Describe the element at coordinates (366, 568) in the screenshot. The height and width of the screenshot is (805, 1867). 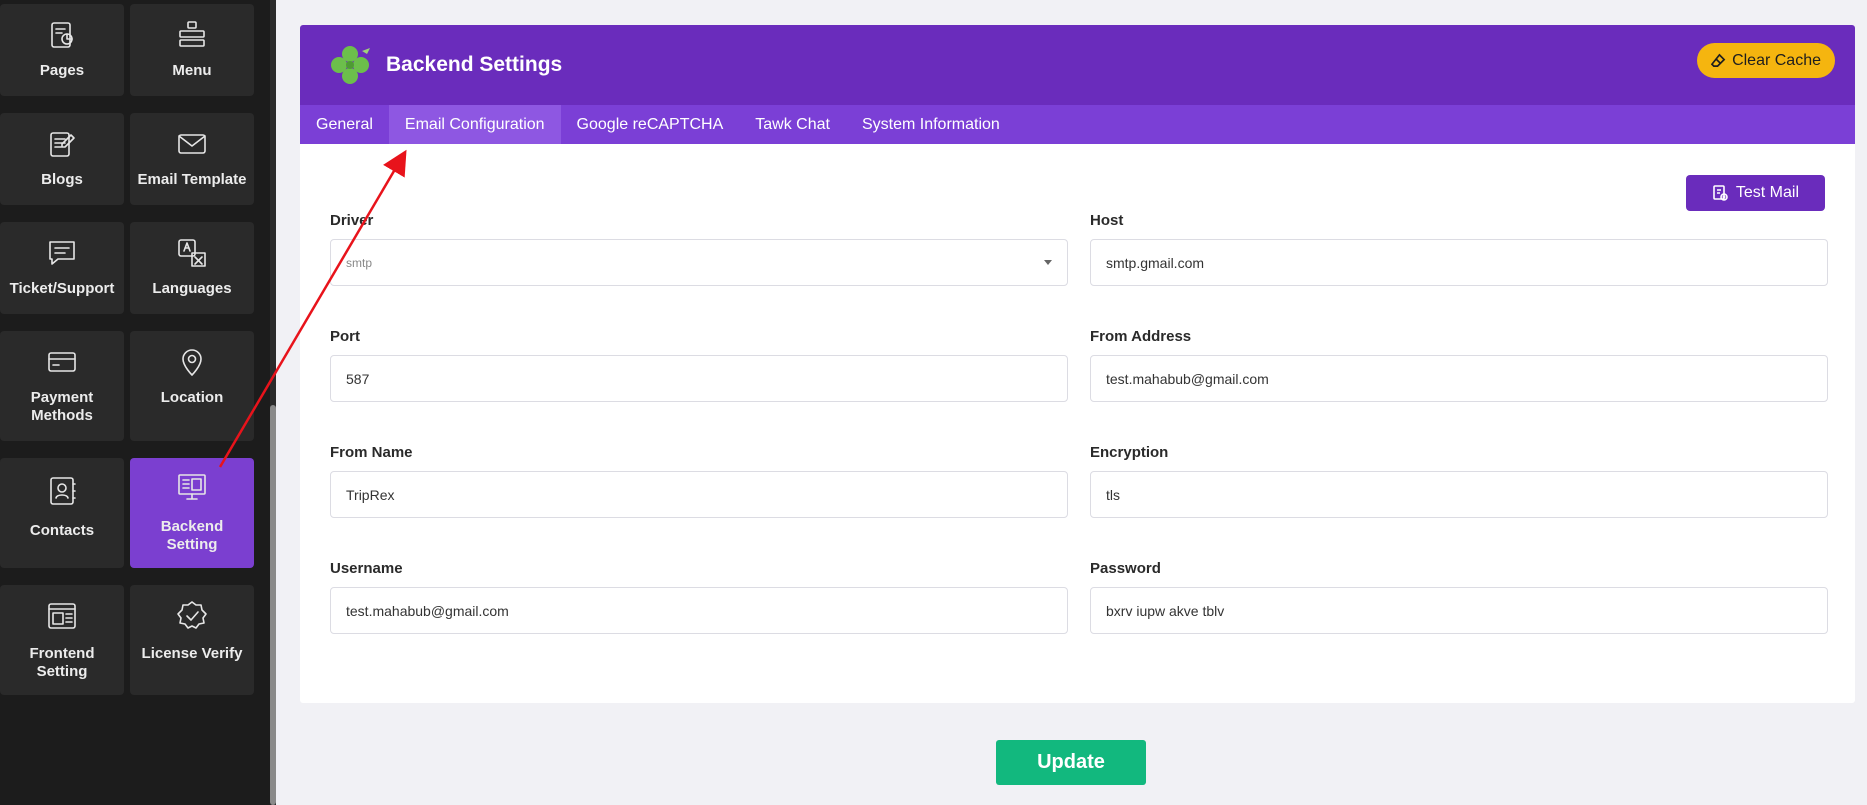
I see `username-label: Username` at that location.